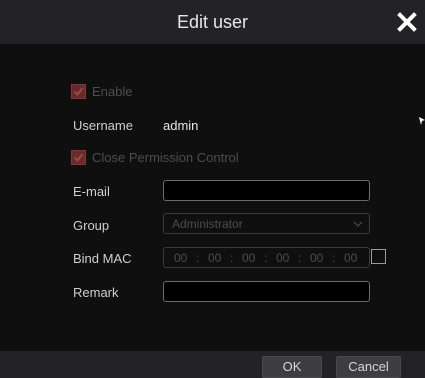  I want to click on username-label: Username, so click(103, 125).